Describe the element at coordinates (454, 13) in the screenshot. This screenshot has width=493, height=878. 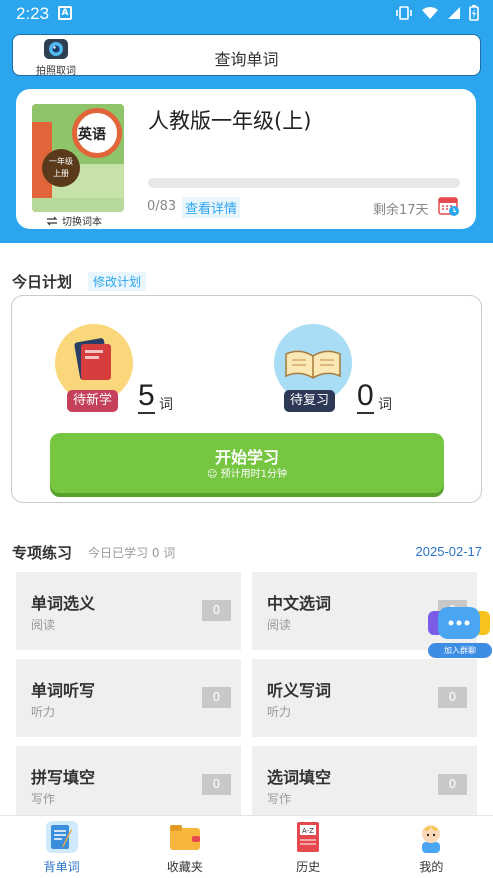
I see `signal-icon` at that location.